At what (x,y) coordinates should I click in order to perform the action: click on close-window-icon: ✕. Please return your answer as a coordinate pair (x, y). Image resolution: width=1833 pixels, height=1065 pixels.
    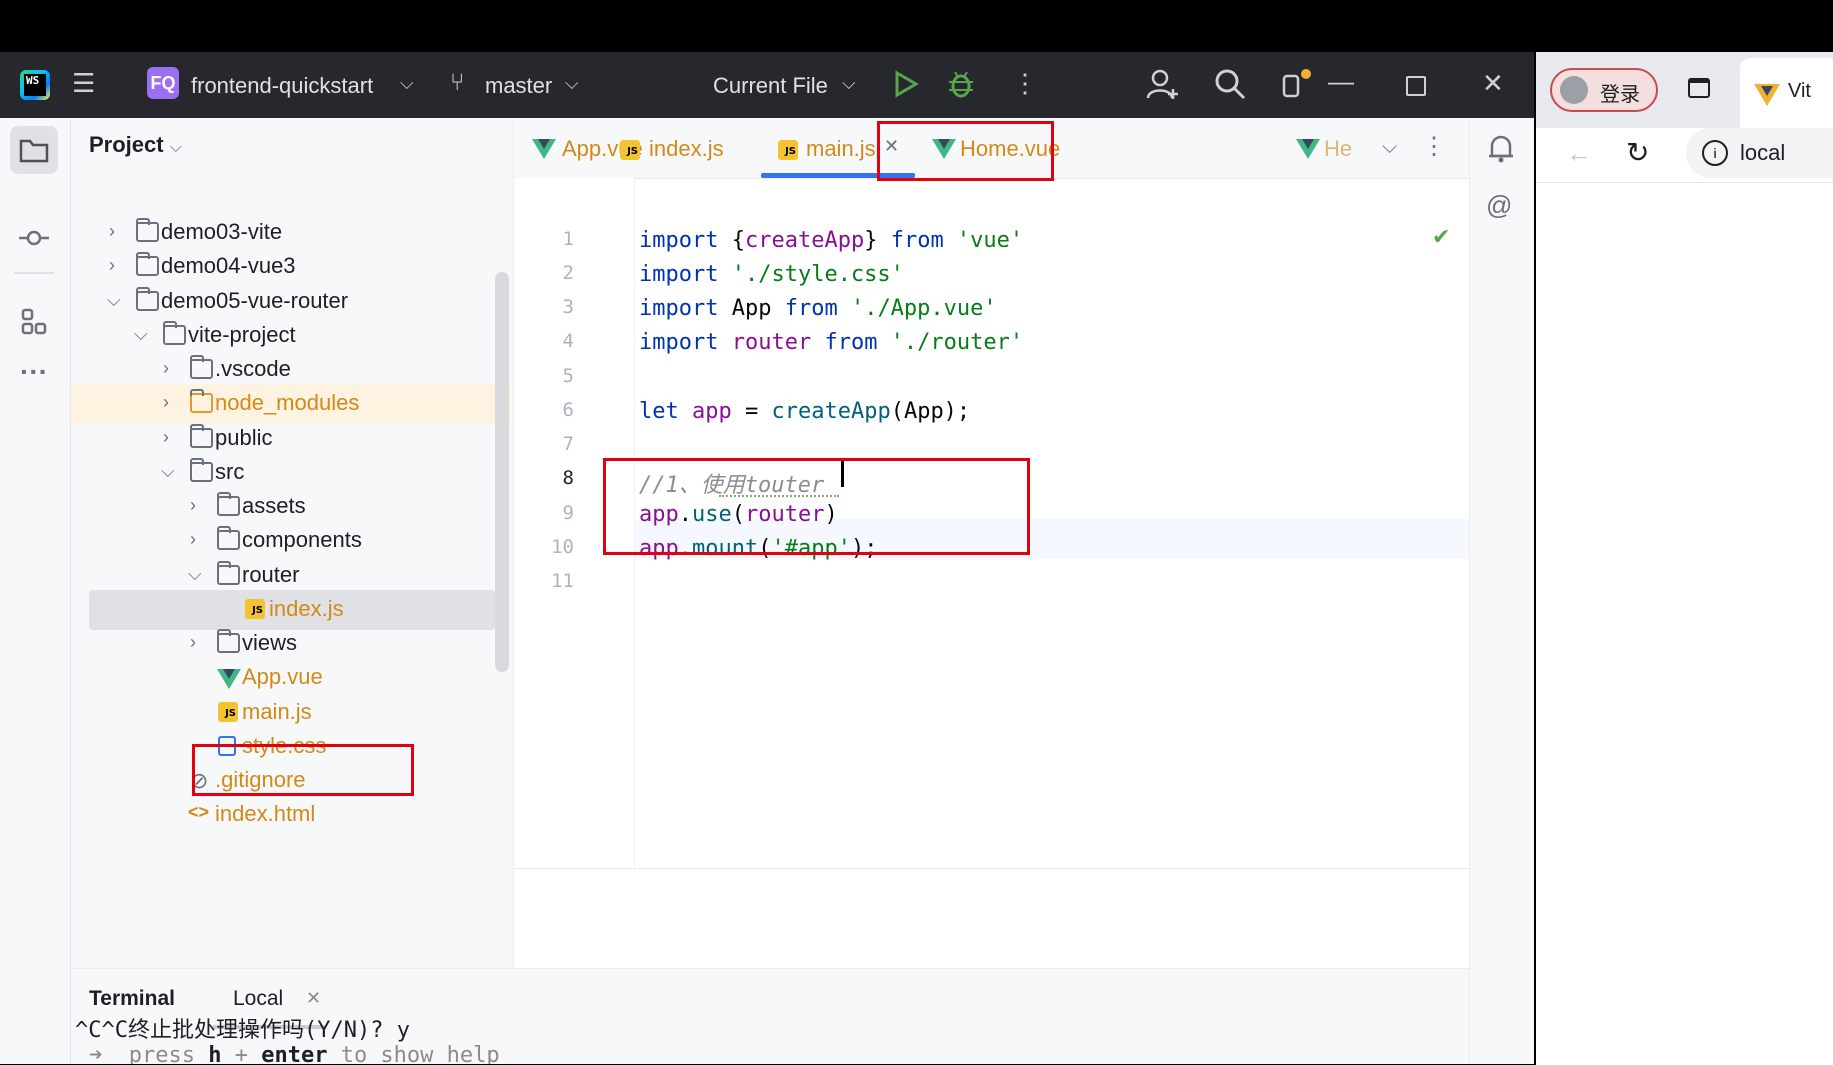
    Looking at the image, I should click on (1493, 83).